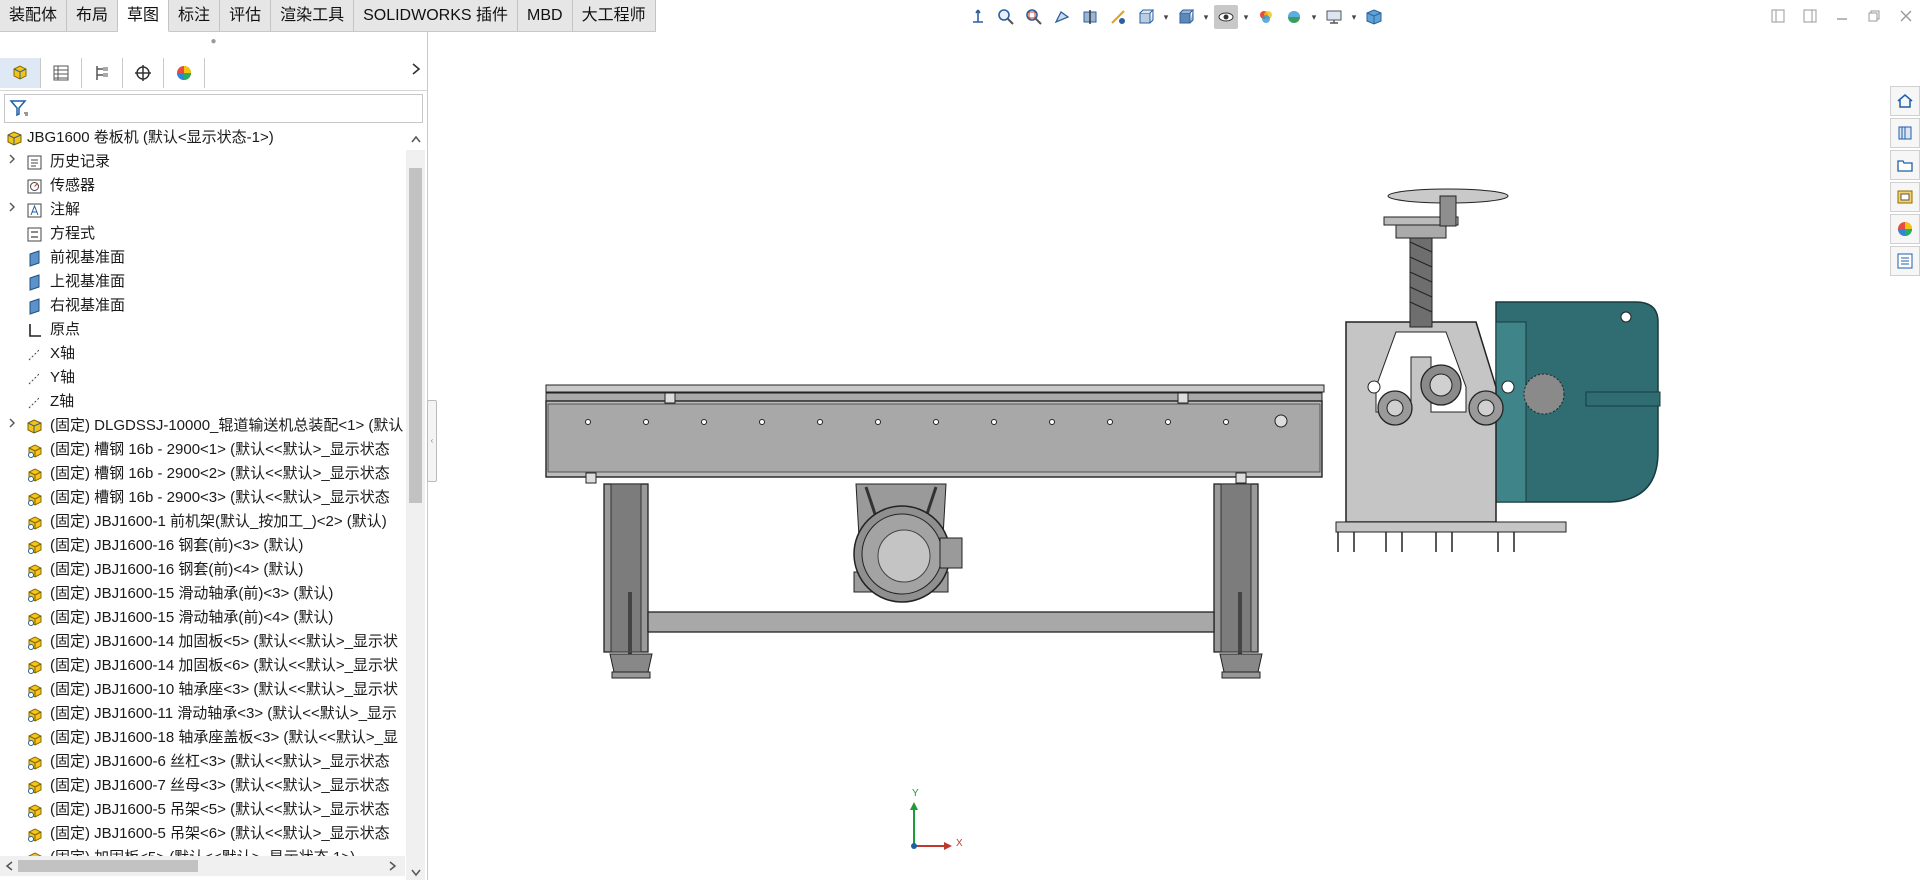 This screenshot has width=1920, height=886. What do you see at coordinates (202, 474) in the screenshot?
I see `tree-item: (固定) 槽钢 16b - 2900<2> (默认<<默认>_显示状态` at bounding box center [202, 474].